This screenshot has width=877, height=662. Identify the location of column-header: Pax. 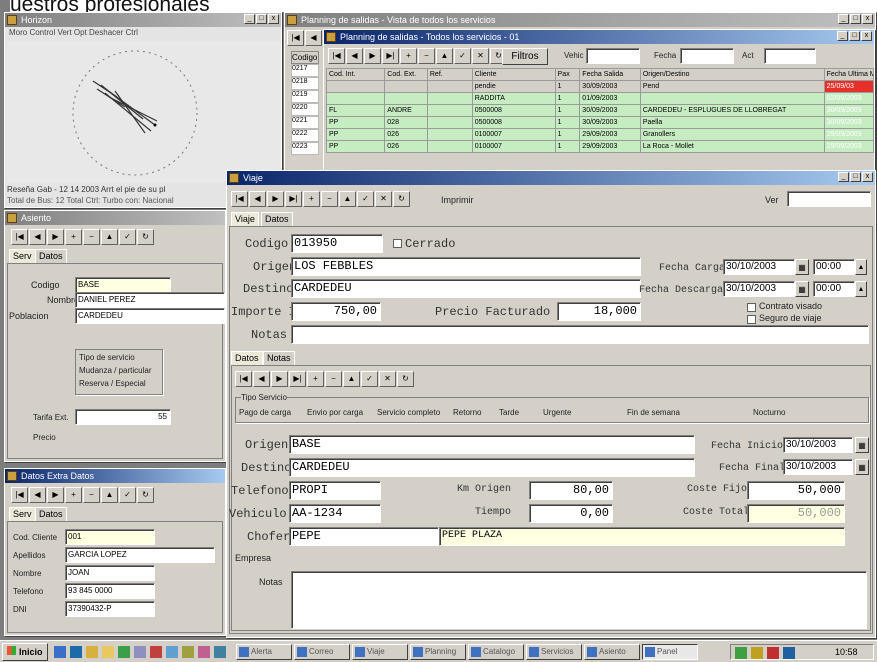
(567, 74).